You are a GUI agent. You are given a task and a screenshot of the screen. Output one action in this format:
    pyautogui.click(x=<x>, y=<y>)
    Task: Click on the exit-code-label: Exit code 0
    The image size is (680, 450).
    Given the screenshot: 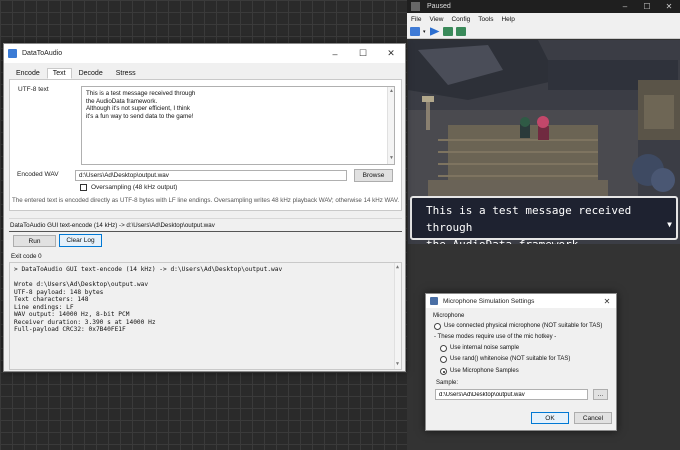 What is the action you would take?
    pyautogui.click(x=26, y=256)
    